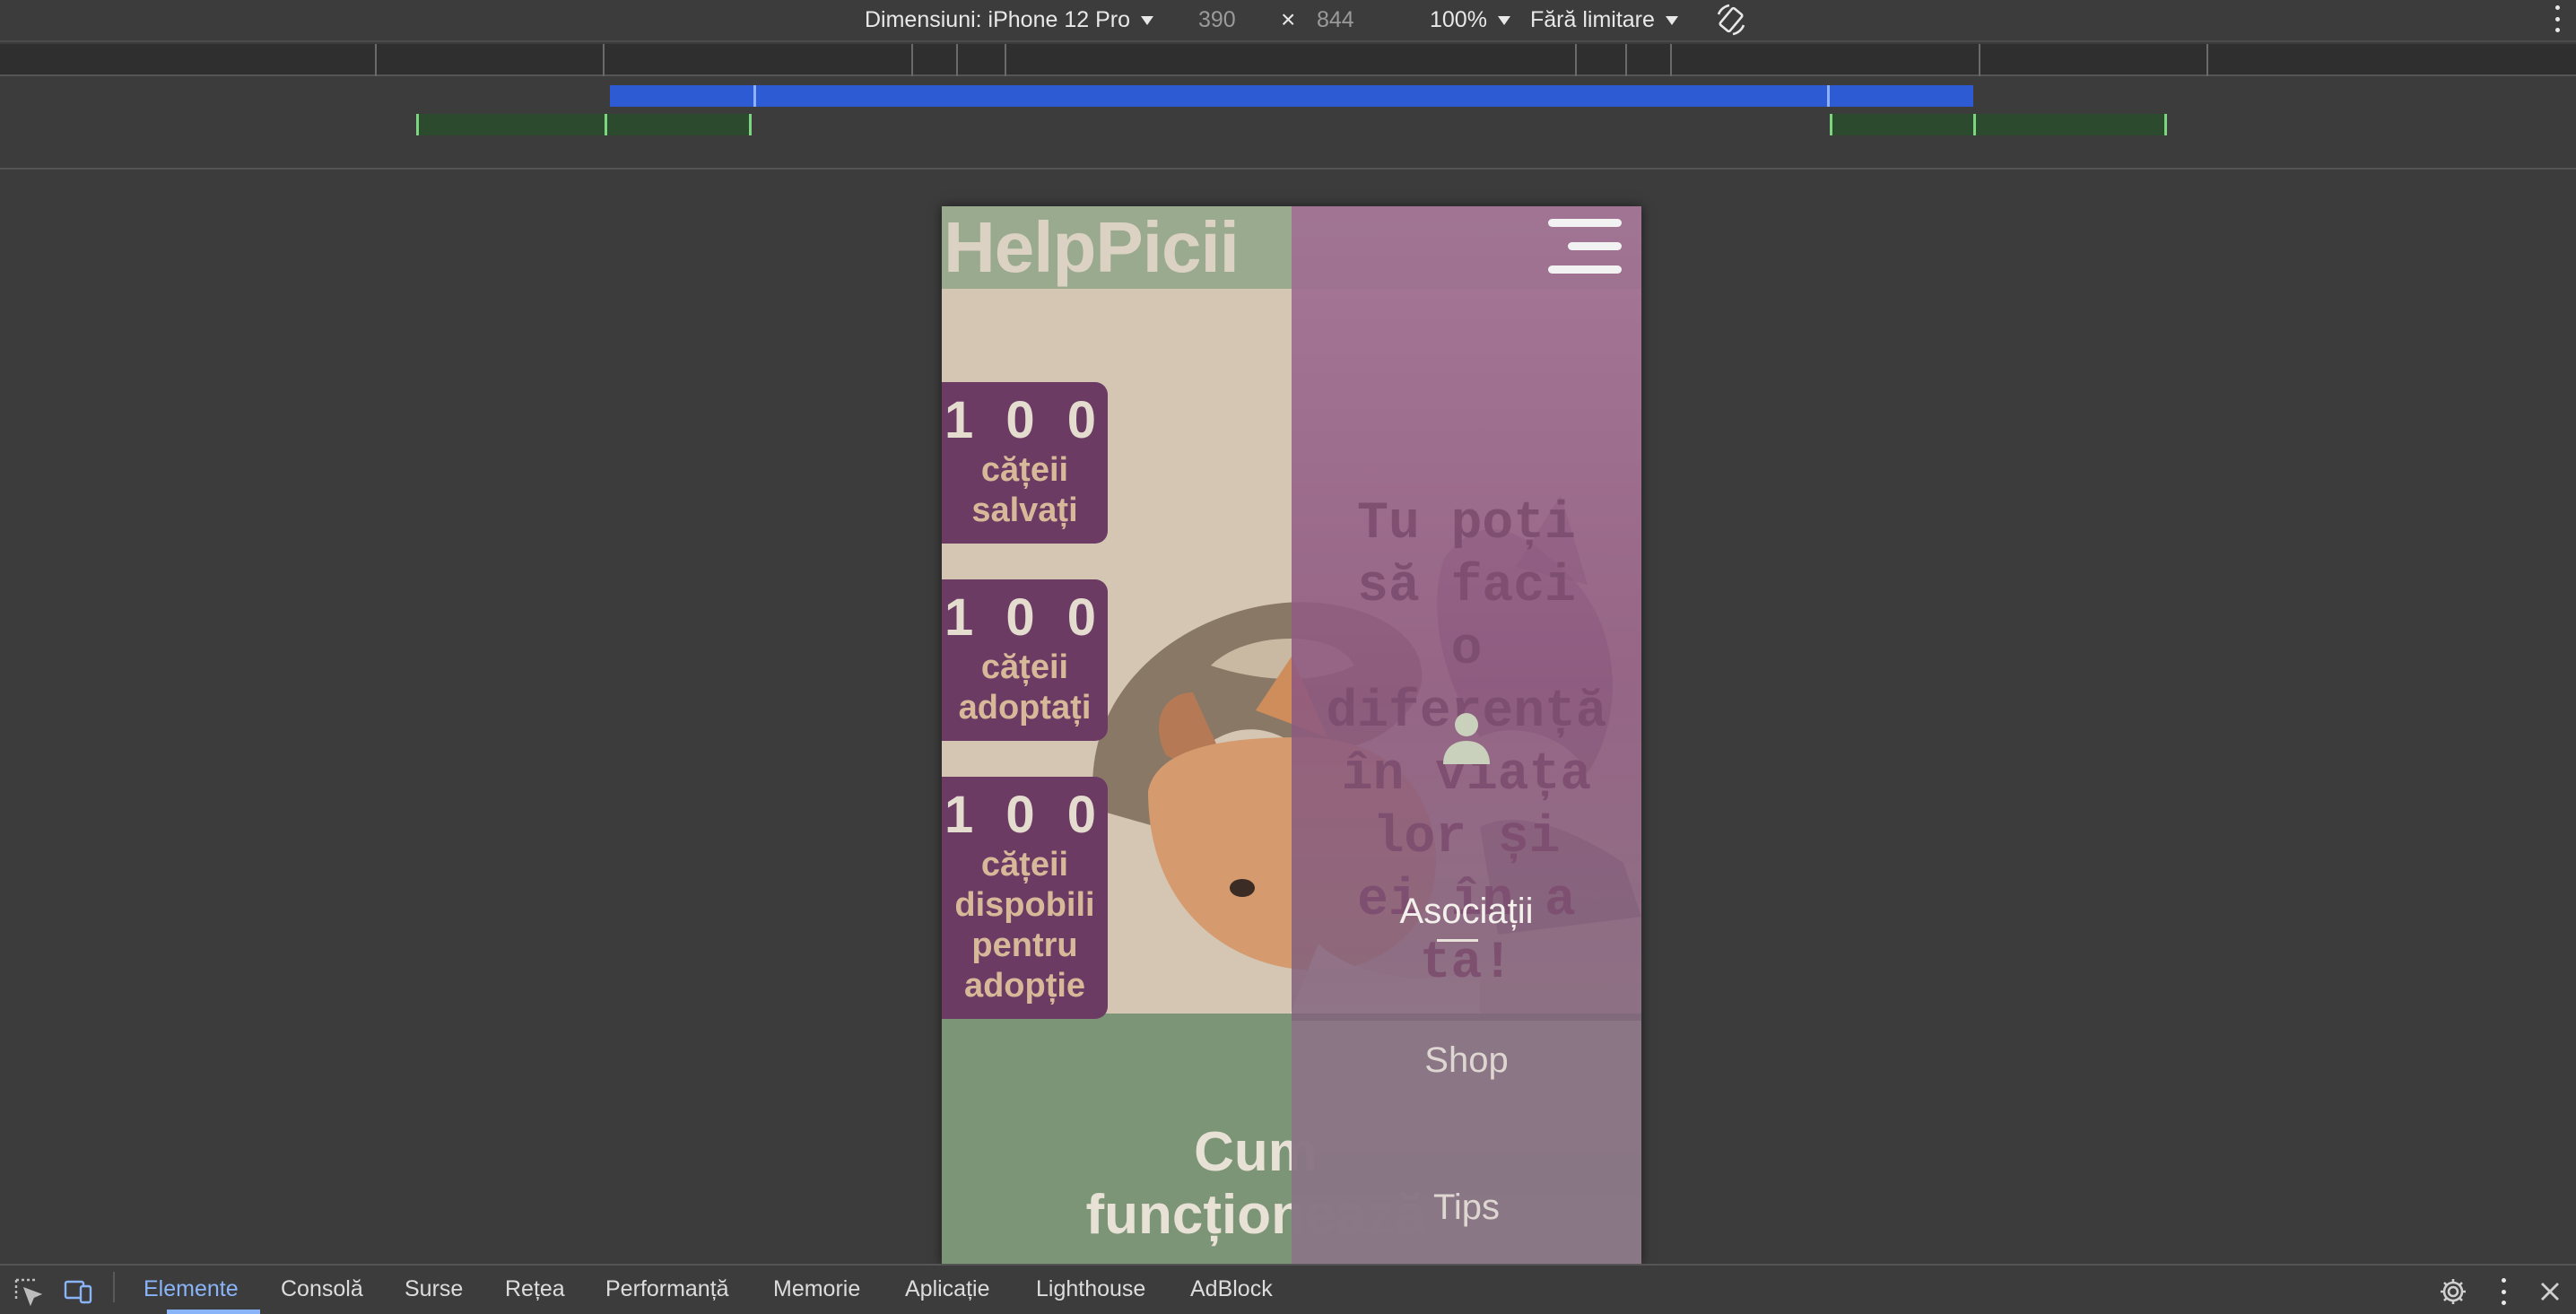 Image resolution: width=2576 pixels, height=1314 pixels. What do you see at coordinates (28, 1291) in the screenshot?
I see `inspect-element-icon` at bounding box center [28, 1291].